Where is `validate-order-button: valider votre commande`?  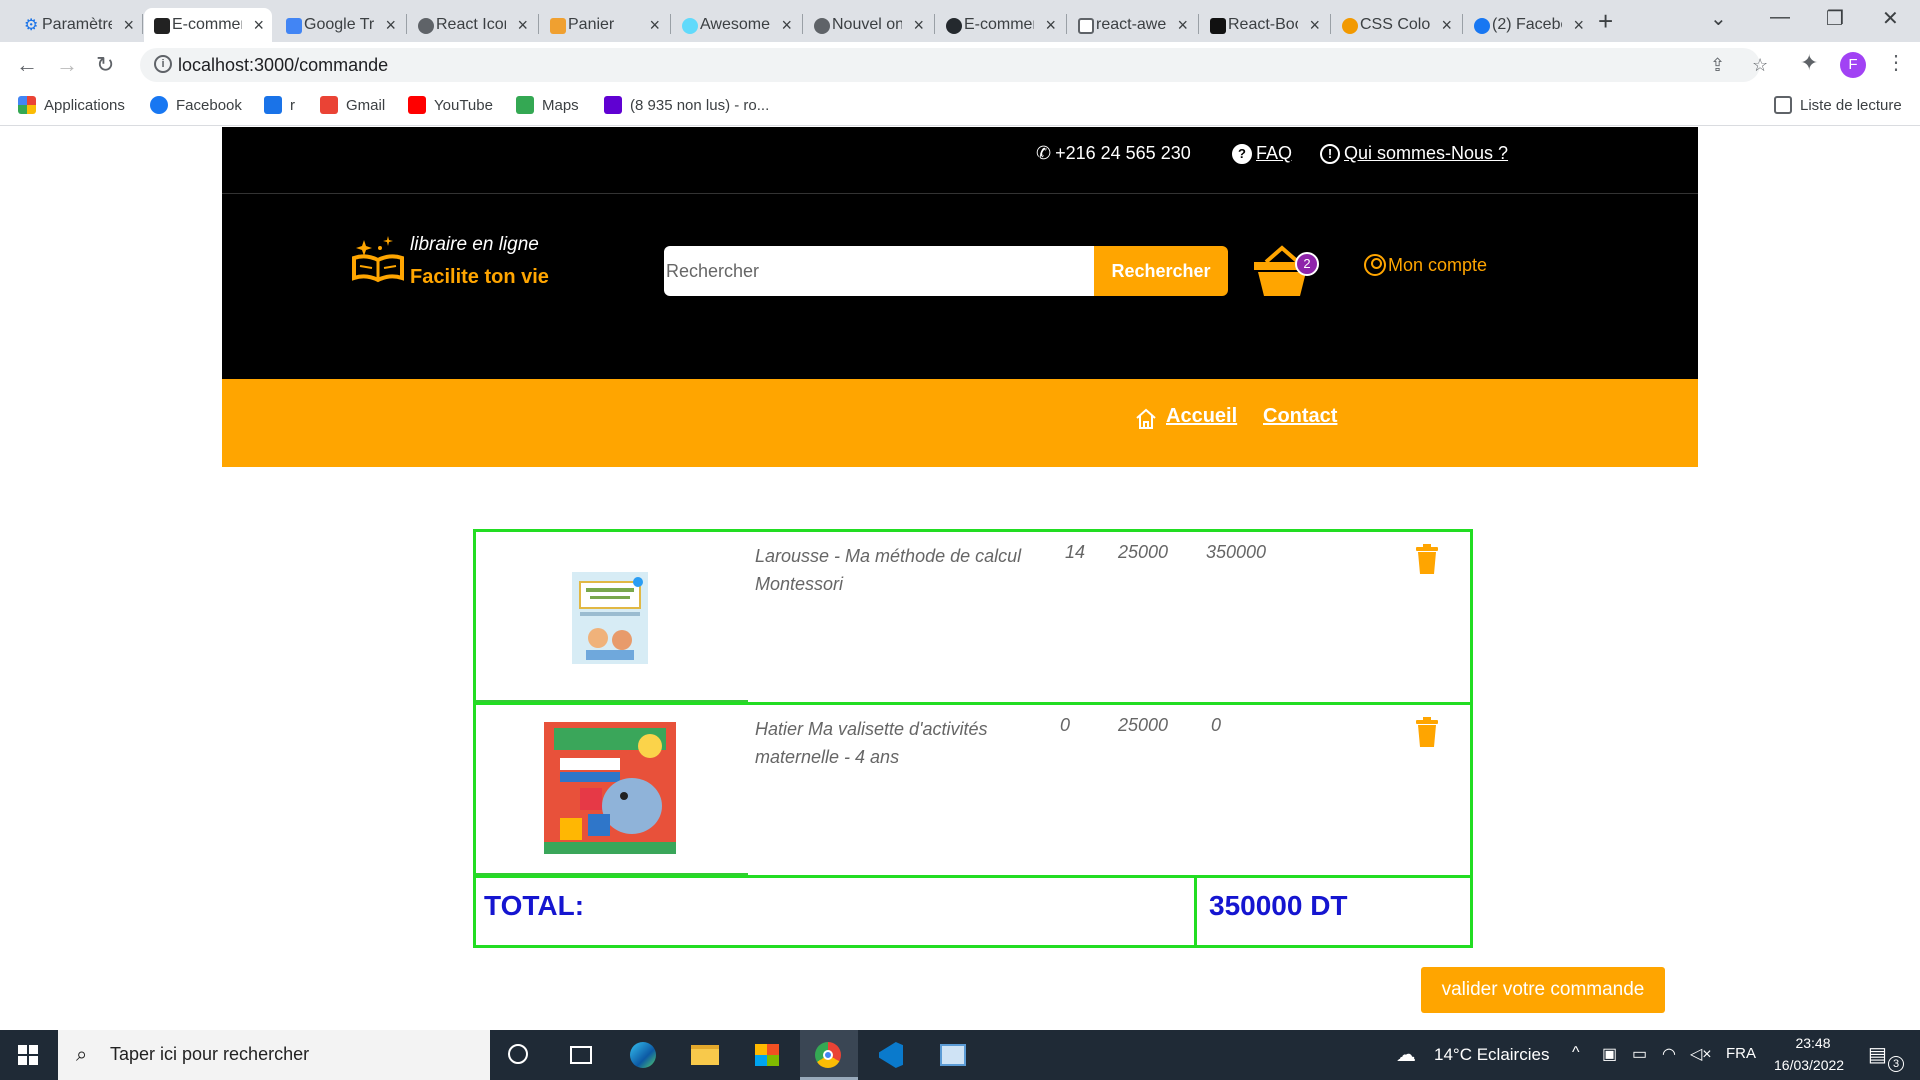 validate-order-button: valider votre commande is located at coordinates (1543, 990).